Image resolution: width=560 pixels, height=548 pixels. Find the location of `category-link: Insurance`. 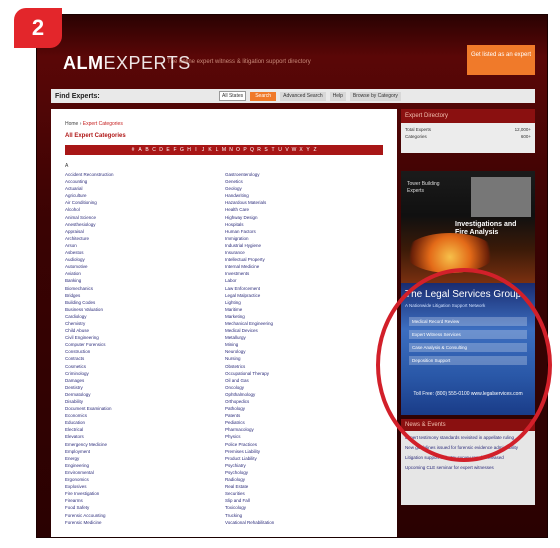

category-link: Insurance is located at coordinates (300, 252).